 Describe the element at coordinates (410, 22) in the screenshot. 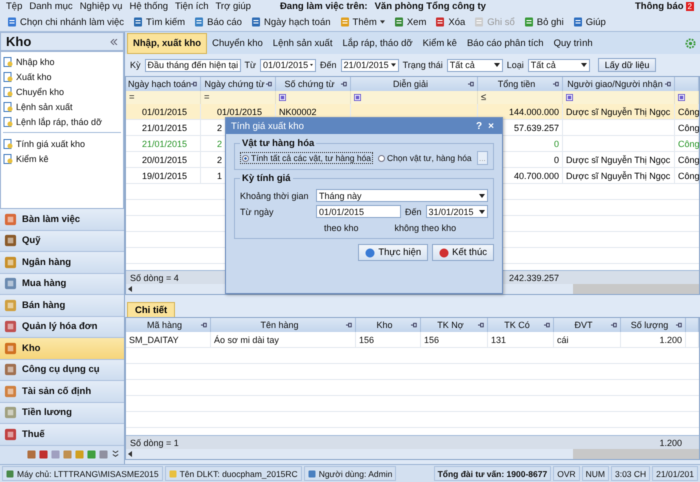

I see `toolbar-button: Xem` at that location.